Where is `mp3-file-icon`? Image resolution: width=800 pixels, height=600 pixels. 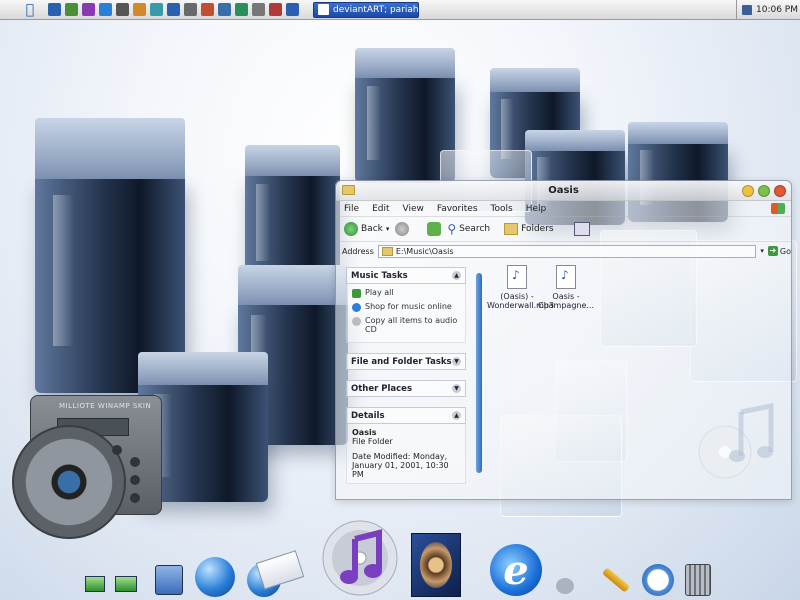
mp3-file-icon is located at coordinates (517, 277).